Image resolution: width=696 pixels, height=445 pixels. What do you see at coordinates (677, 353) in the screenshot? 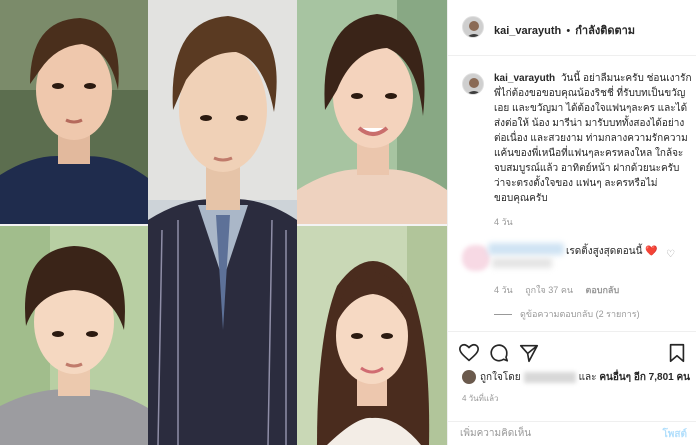
I see `bookmark-icon` at bounding box center [677, 353].